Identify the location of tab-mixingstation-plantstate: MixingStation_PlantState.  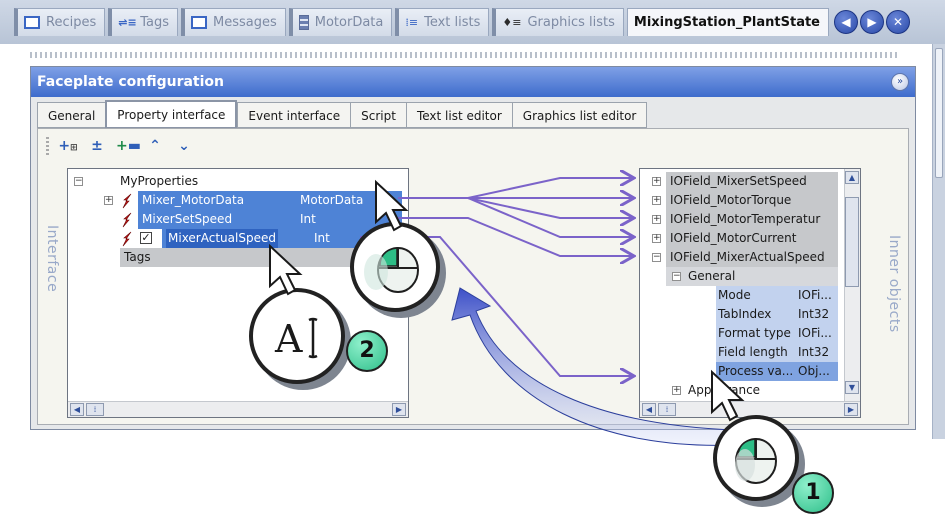
(727, 22).